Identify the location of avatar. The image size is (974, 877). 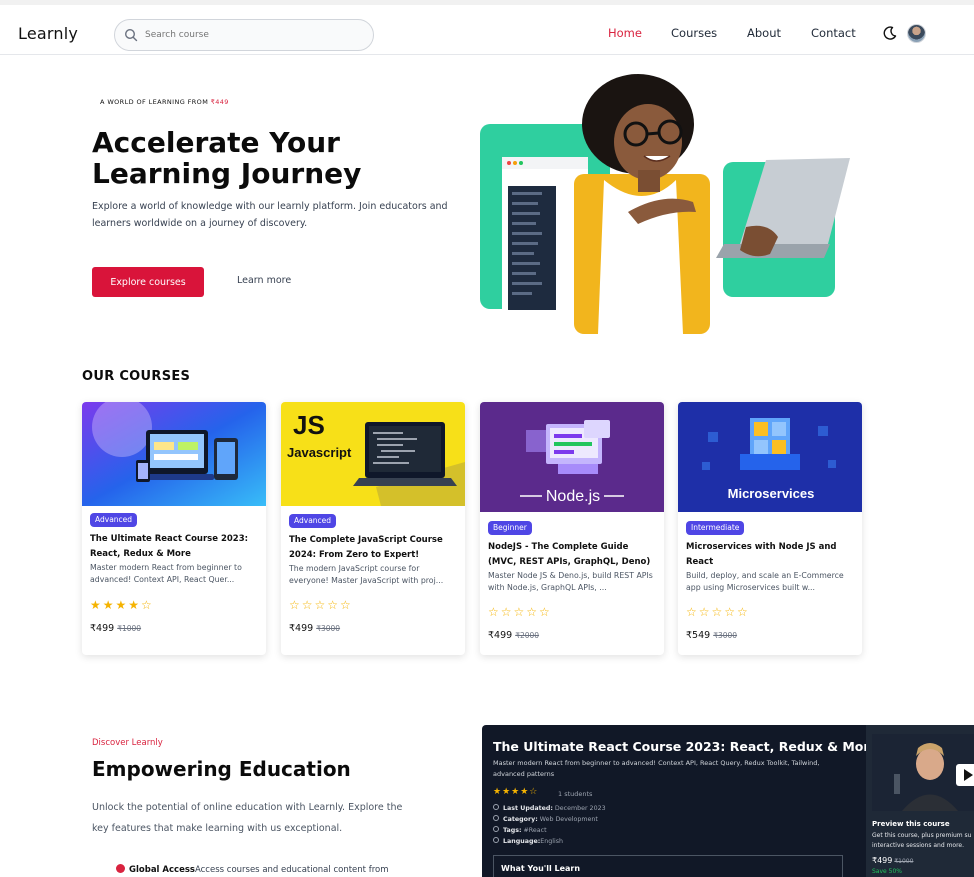
(916, 33).